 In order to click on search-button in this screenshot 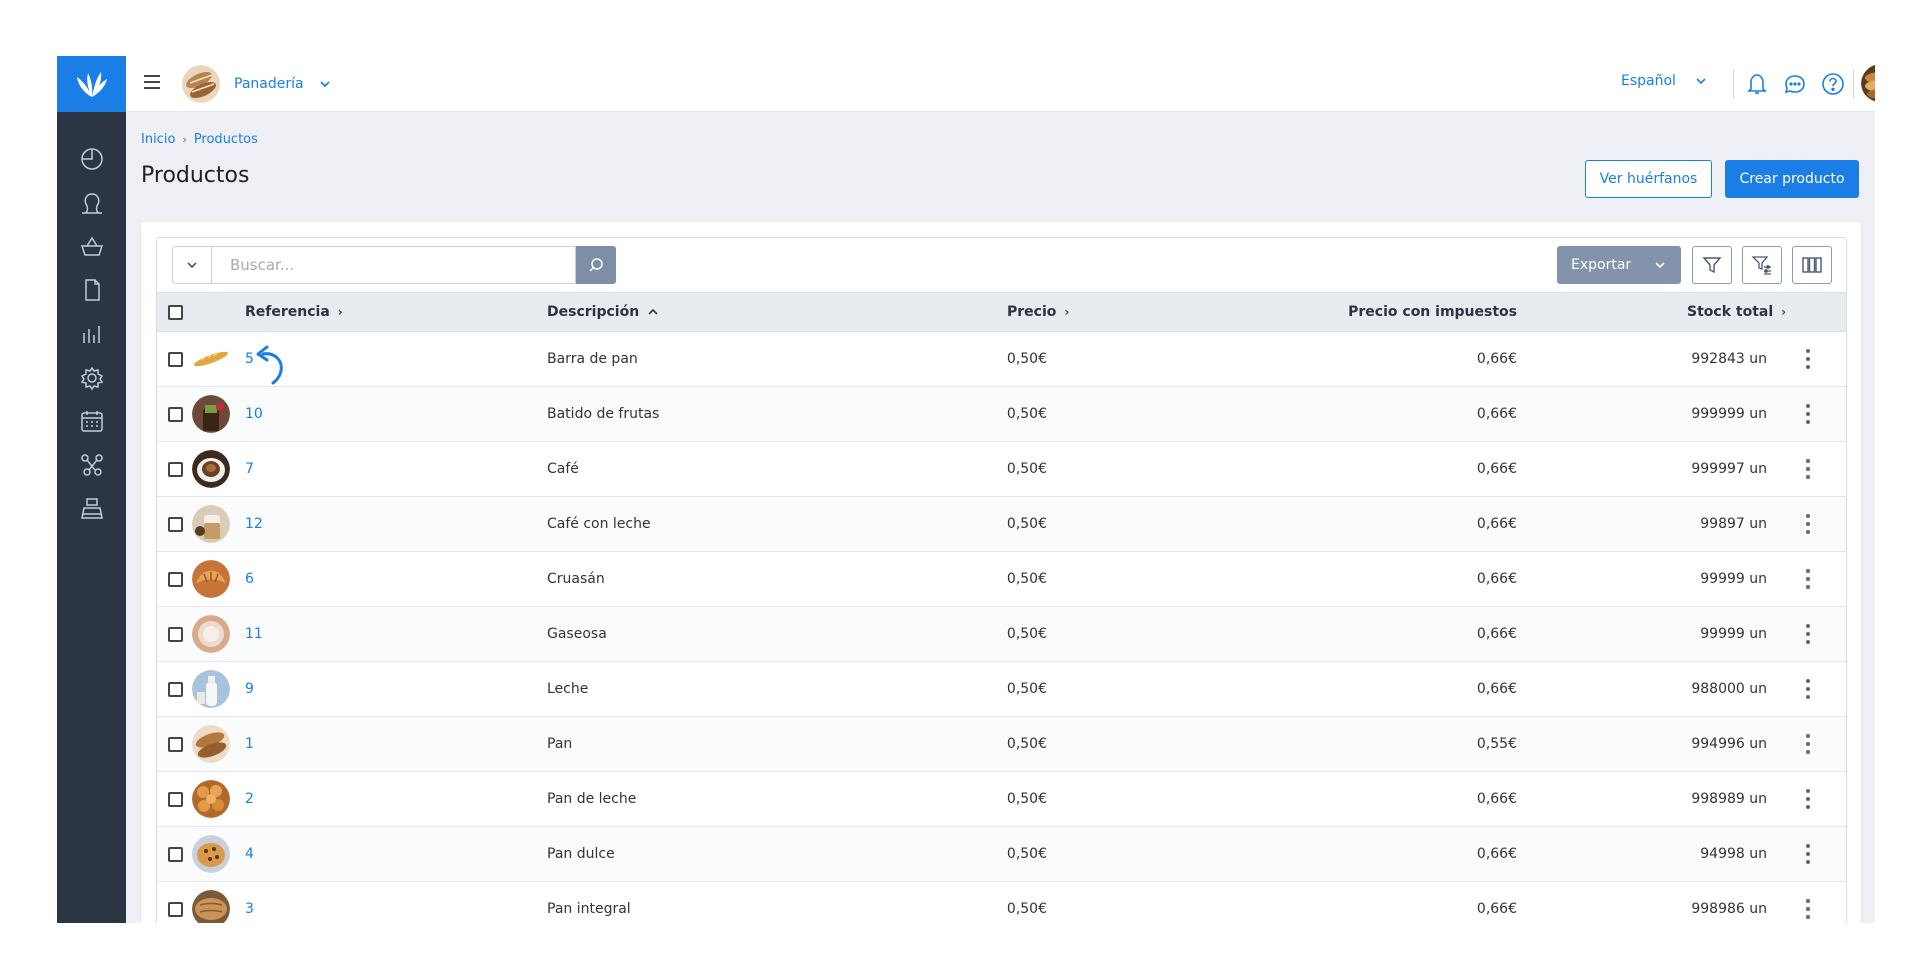, I will do `click(596, 265)`.